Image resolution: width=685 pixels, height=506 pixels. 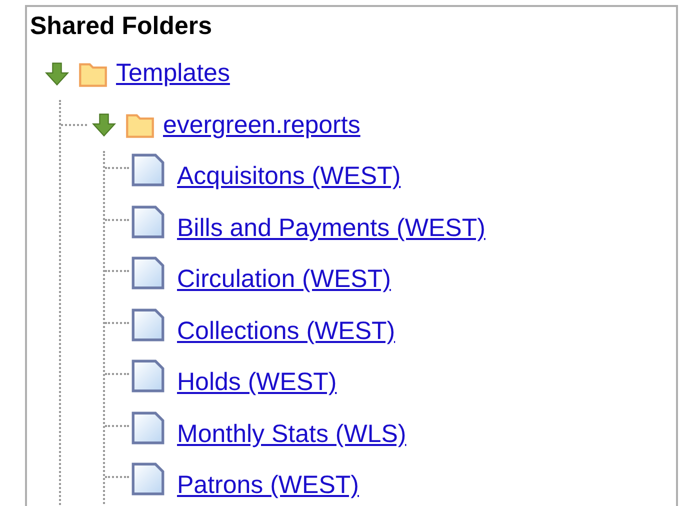 What do you see at coordinates (289, 177) in the screenshot?
I see `report-link: Acquisitons (WEST)` at bounding box center [289, 177].